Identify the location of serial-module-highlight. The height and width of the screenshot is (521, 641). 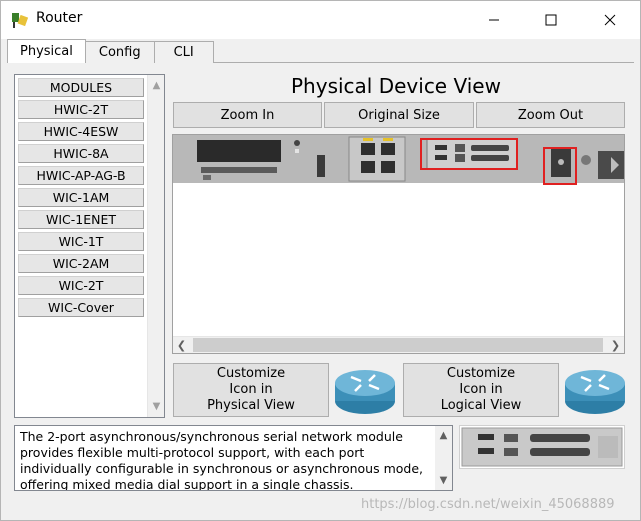
(469, 154).